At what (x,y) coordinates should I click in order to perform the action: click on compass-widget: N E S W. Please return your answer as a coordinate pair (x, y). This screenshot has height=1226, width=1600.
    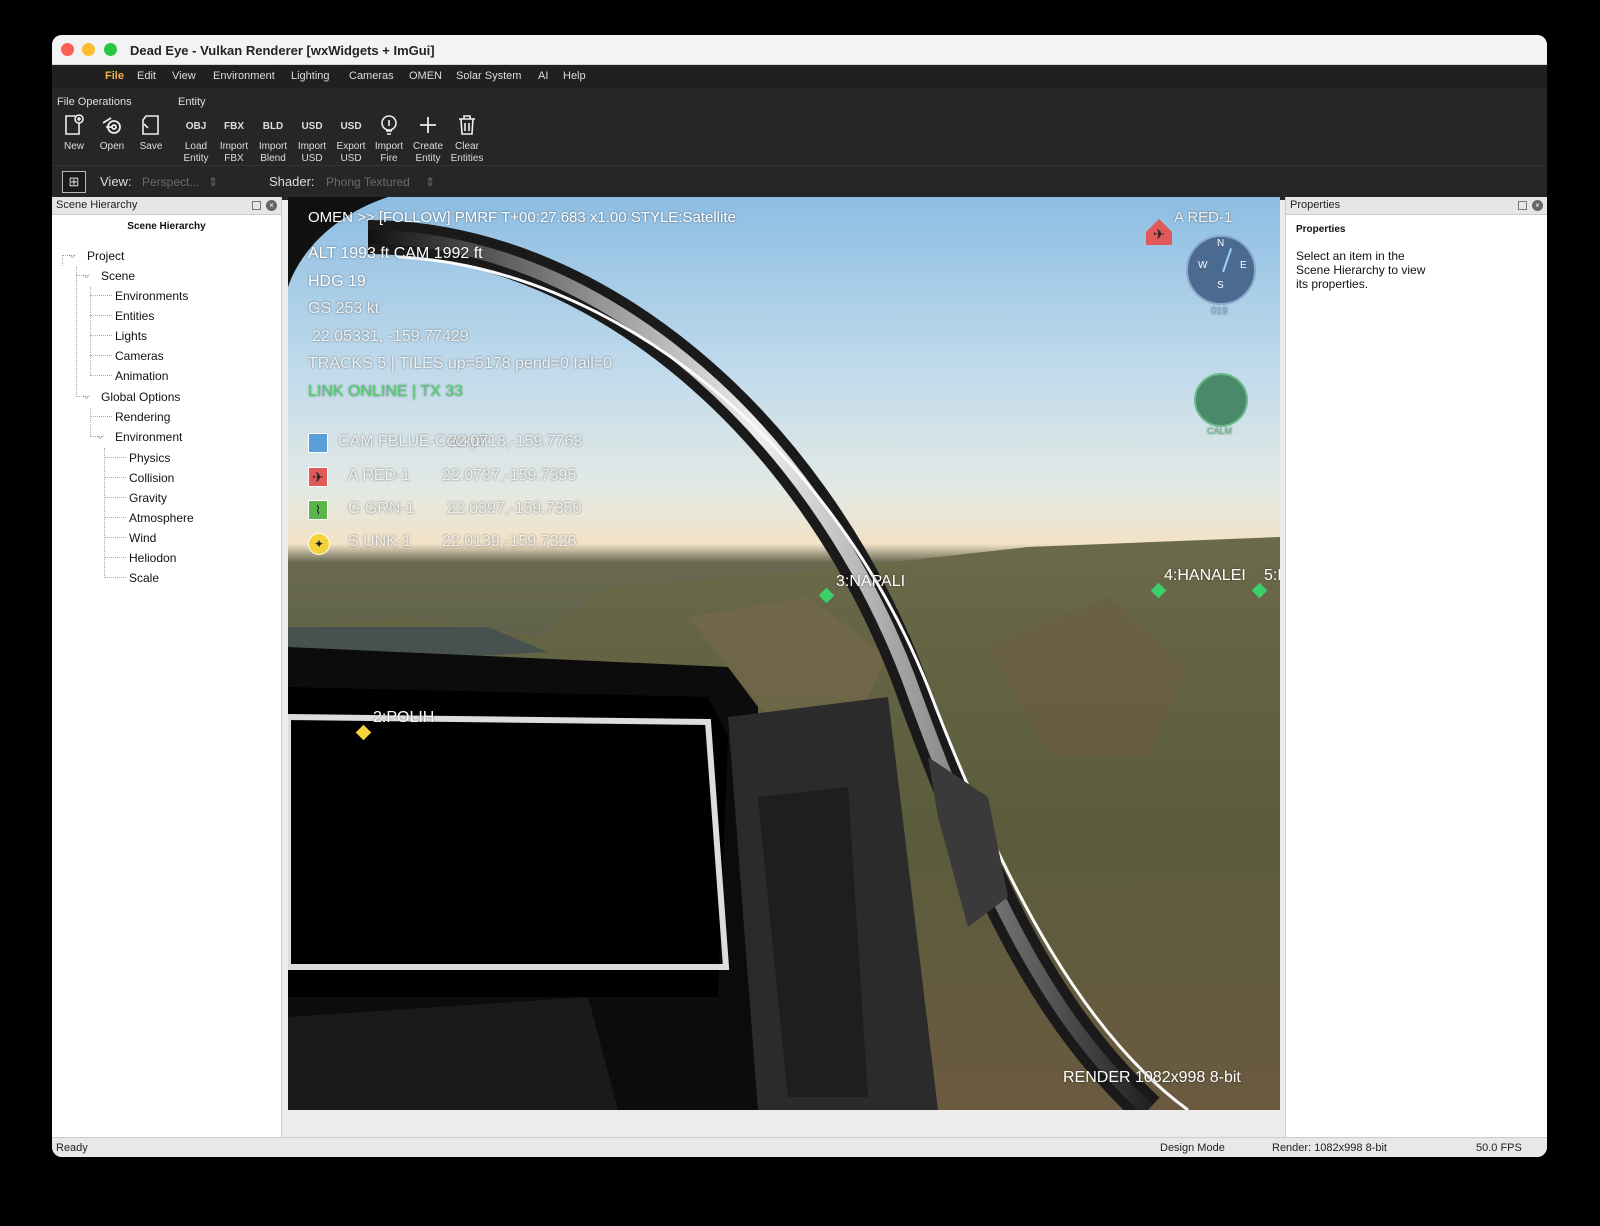
    Looking at the image, I should click on (1221, 270).